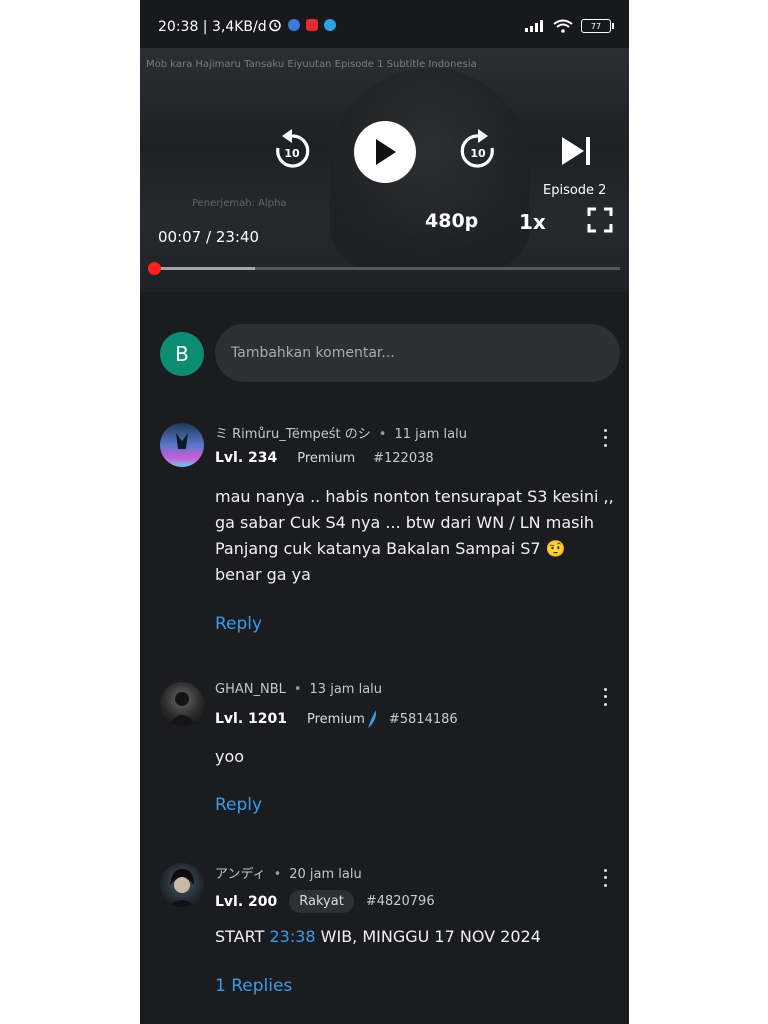  Describe the element at coordinates (294, 25) in the screenshot. I see `app-notification-icon` at that location.